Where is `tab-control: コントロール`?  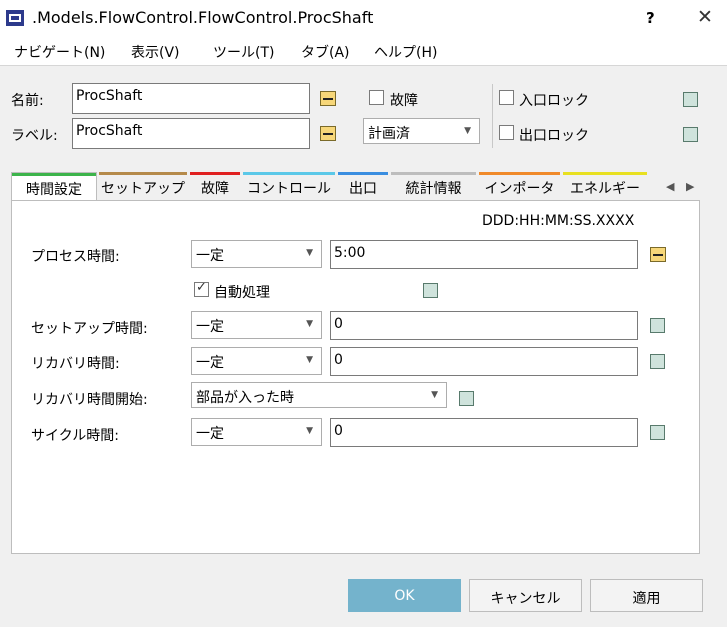 tab-control: コントロール is located at coordinates (289, 186).